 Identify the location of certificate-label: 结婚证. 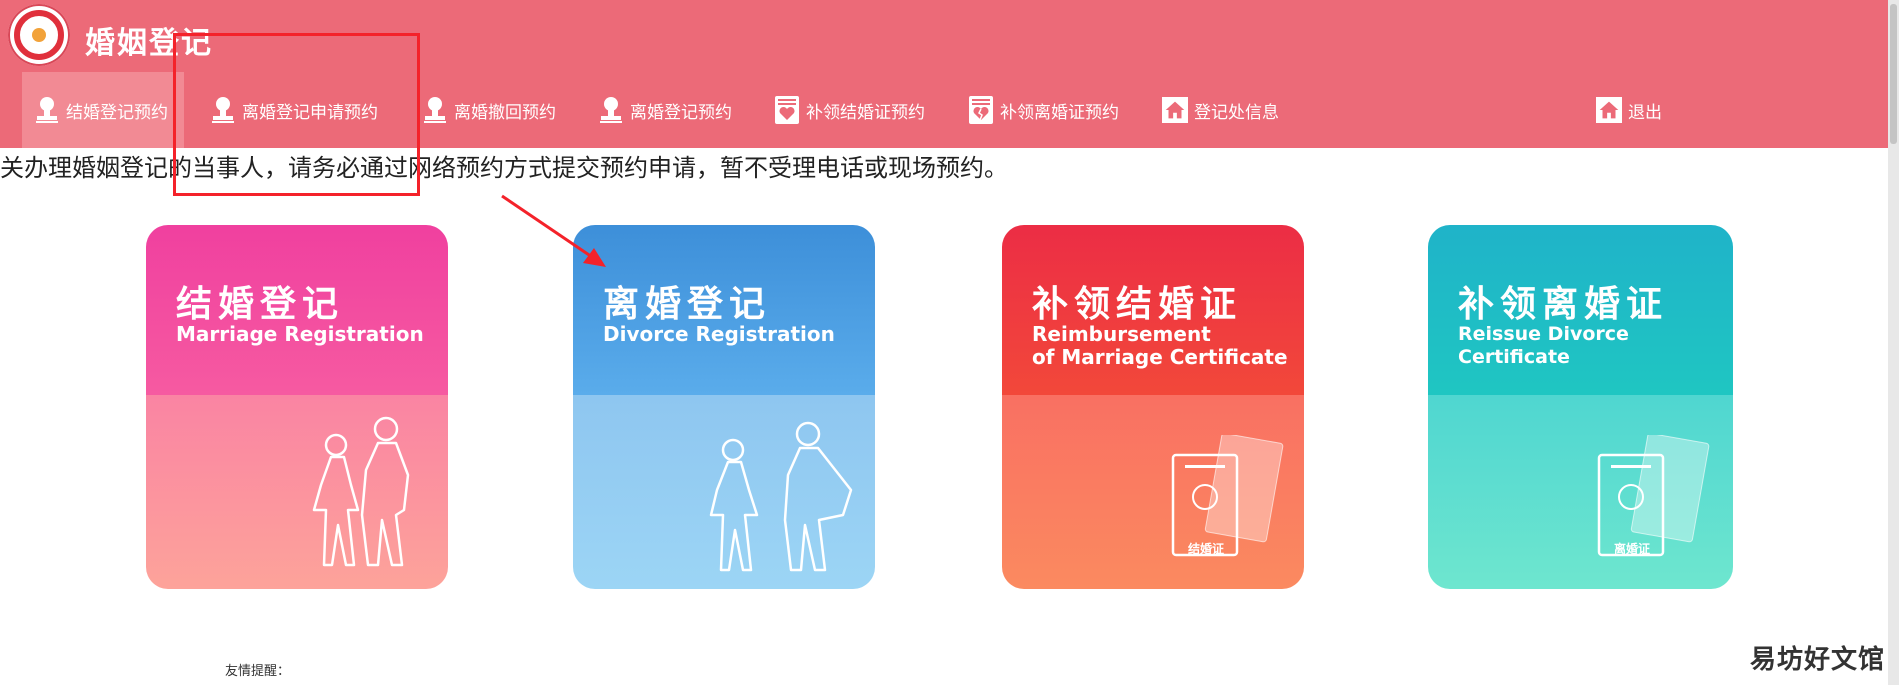
(1206, 549).